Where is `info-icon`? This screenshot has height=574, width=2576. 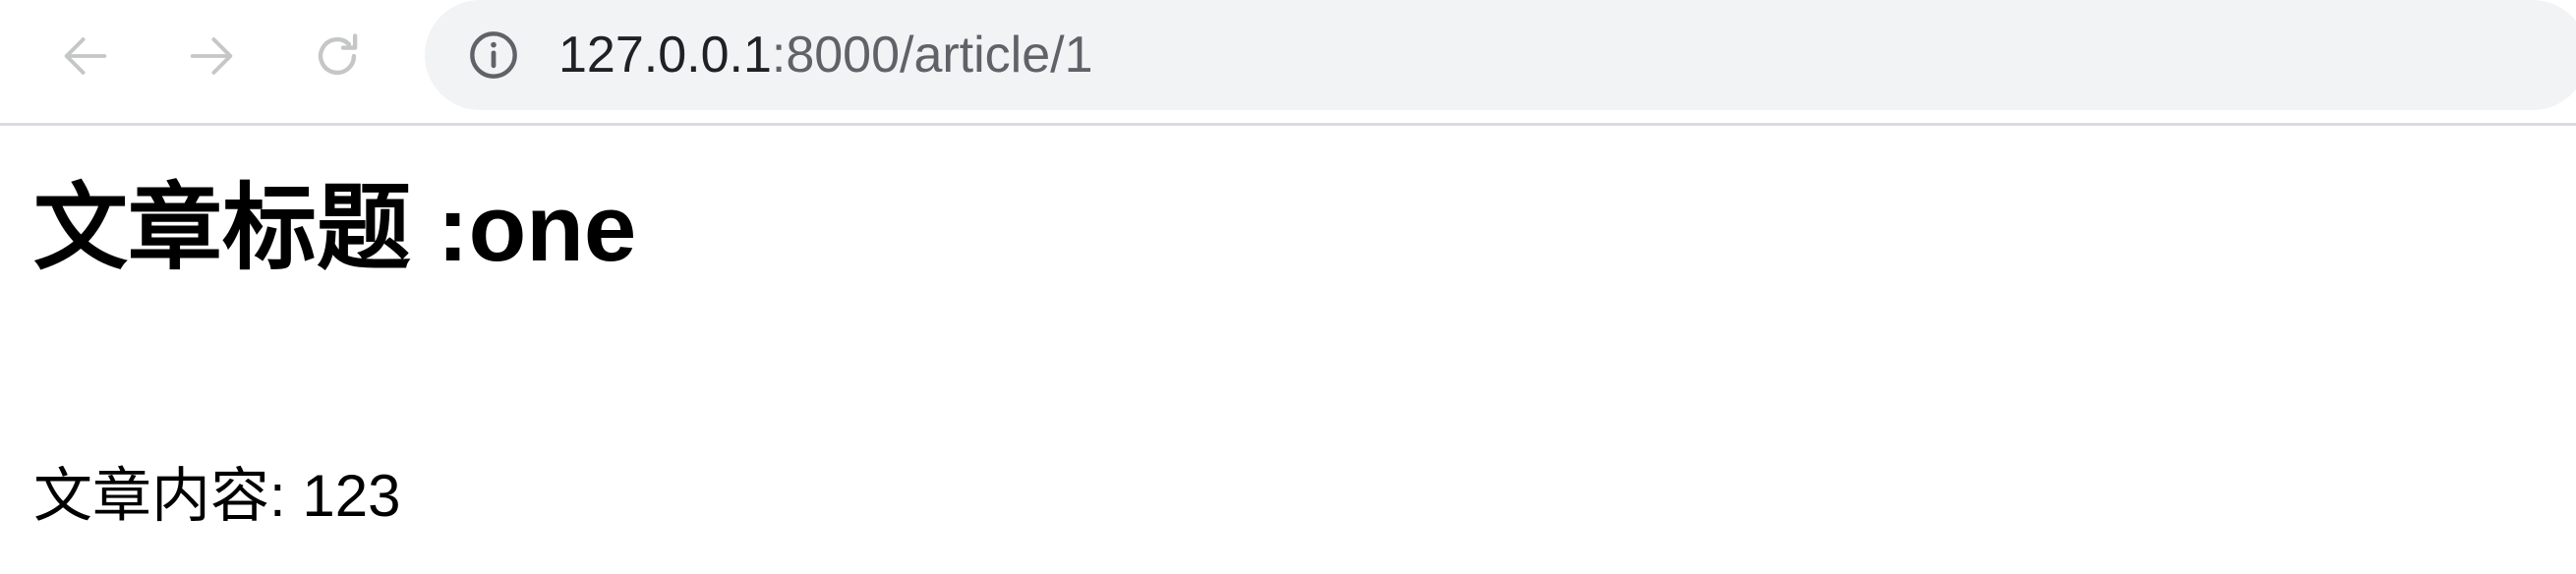
info-icon is located at coordinates (493, 55).